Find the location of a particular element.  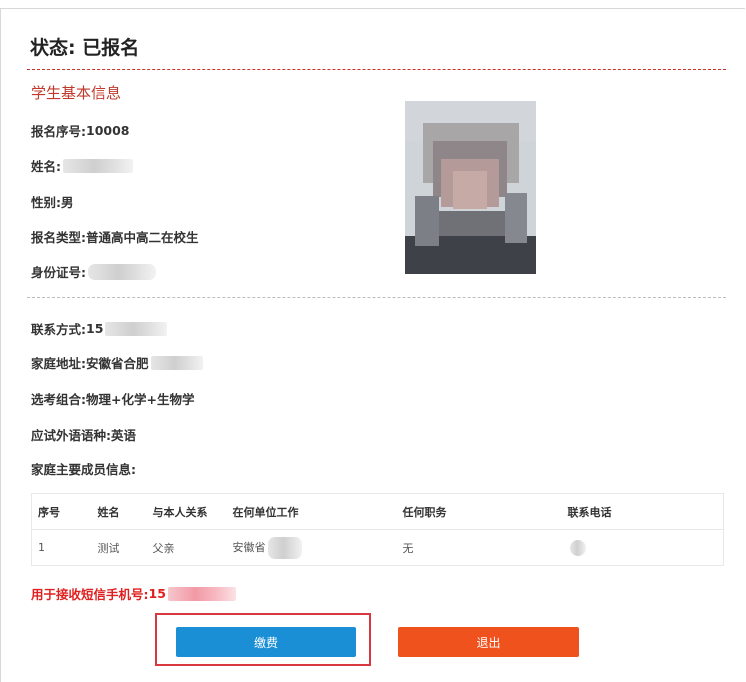

table-row: 1 测试 父亲 安徽省 无 is located at coordinates (377, 547).